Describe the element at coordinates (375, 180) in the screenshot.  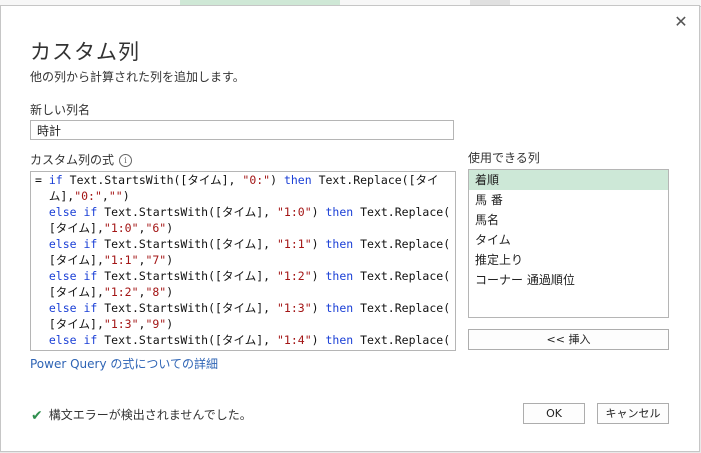
I see `formula-text: Text.Replace([タイ` at that location.